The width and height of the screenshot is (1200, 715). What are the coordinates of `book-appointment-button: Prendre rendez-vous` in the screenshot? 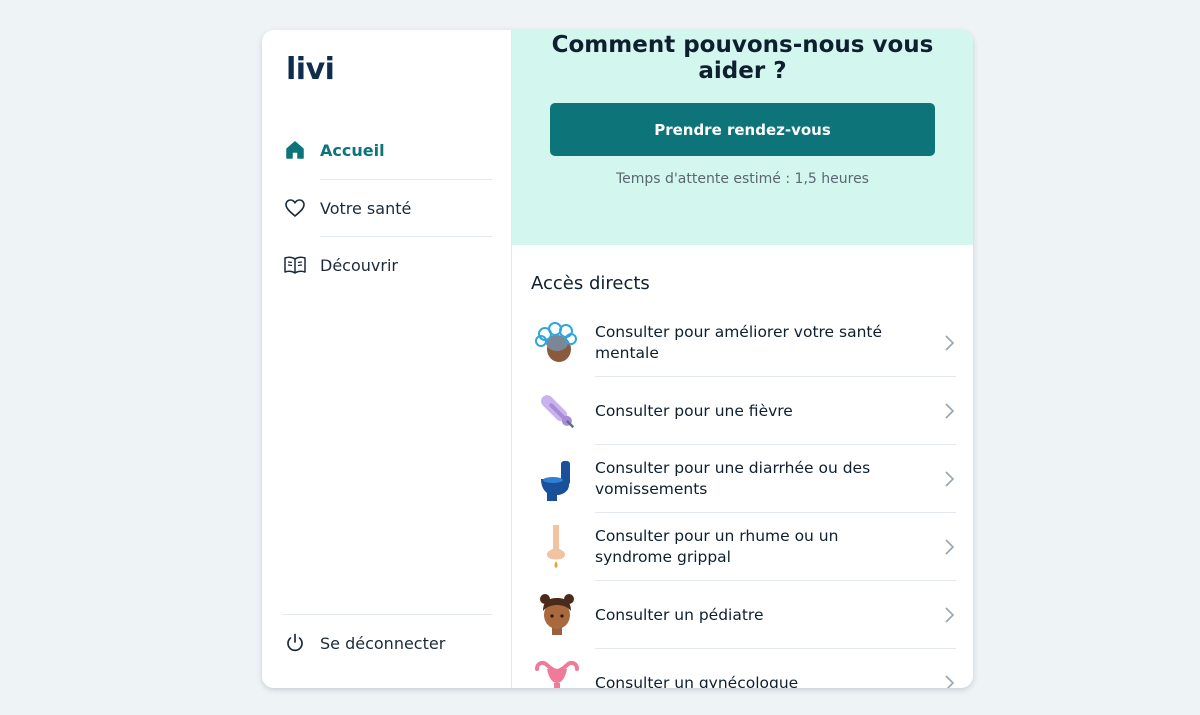 It's located at (742, 129).